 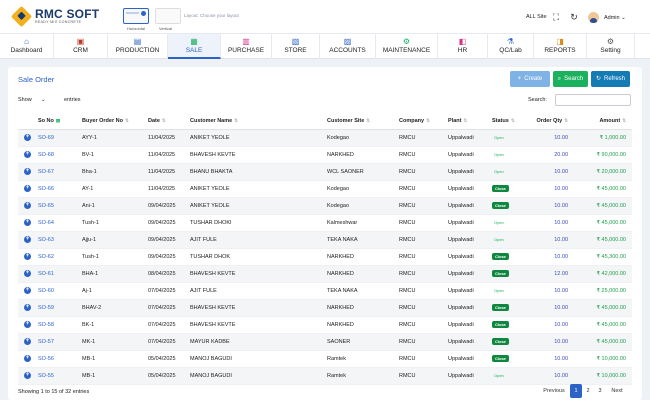 What do you see at coordinates (194, 46) in the screenshot?
I see `nav-item-sale: ▦ SALE` at bounding box center [194, 46].